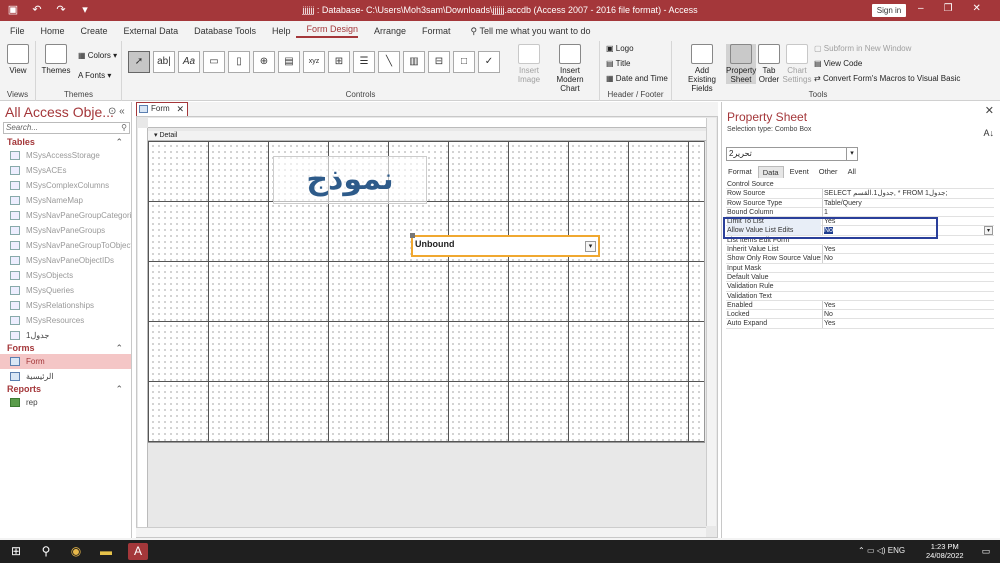 Image resolution: width=1000 pixels, height=563 pixels. What do you see at coordinates (97, 55) in the screenshot?
I see `colors-button: ▦ Colors ▾` at bounding box center [97, 55].